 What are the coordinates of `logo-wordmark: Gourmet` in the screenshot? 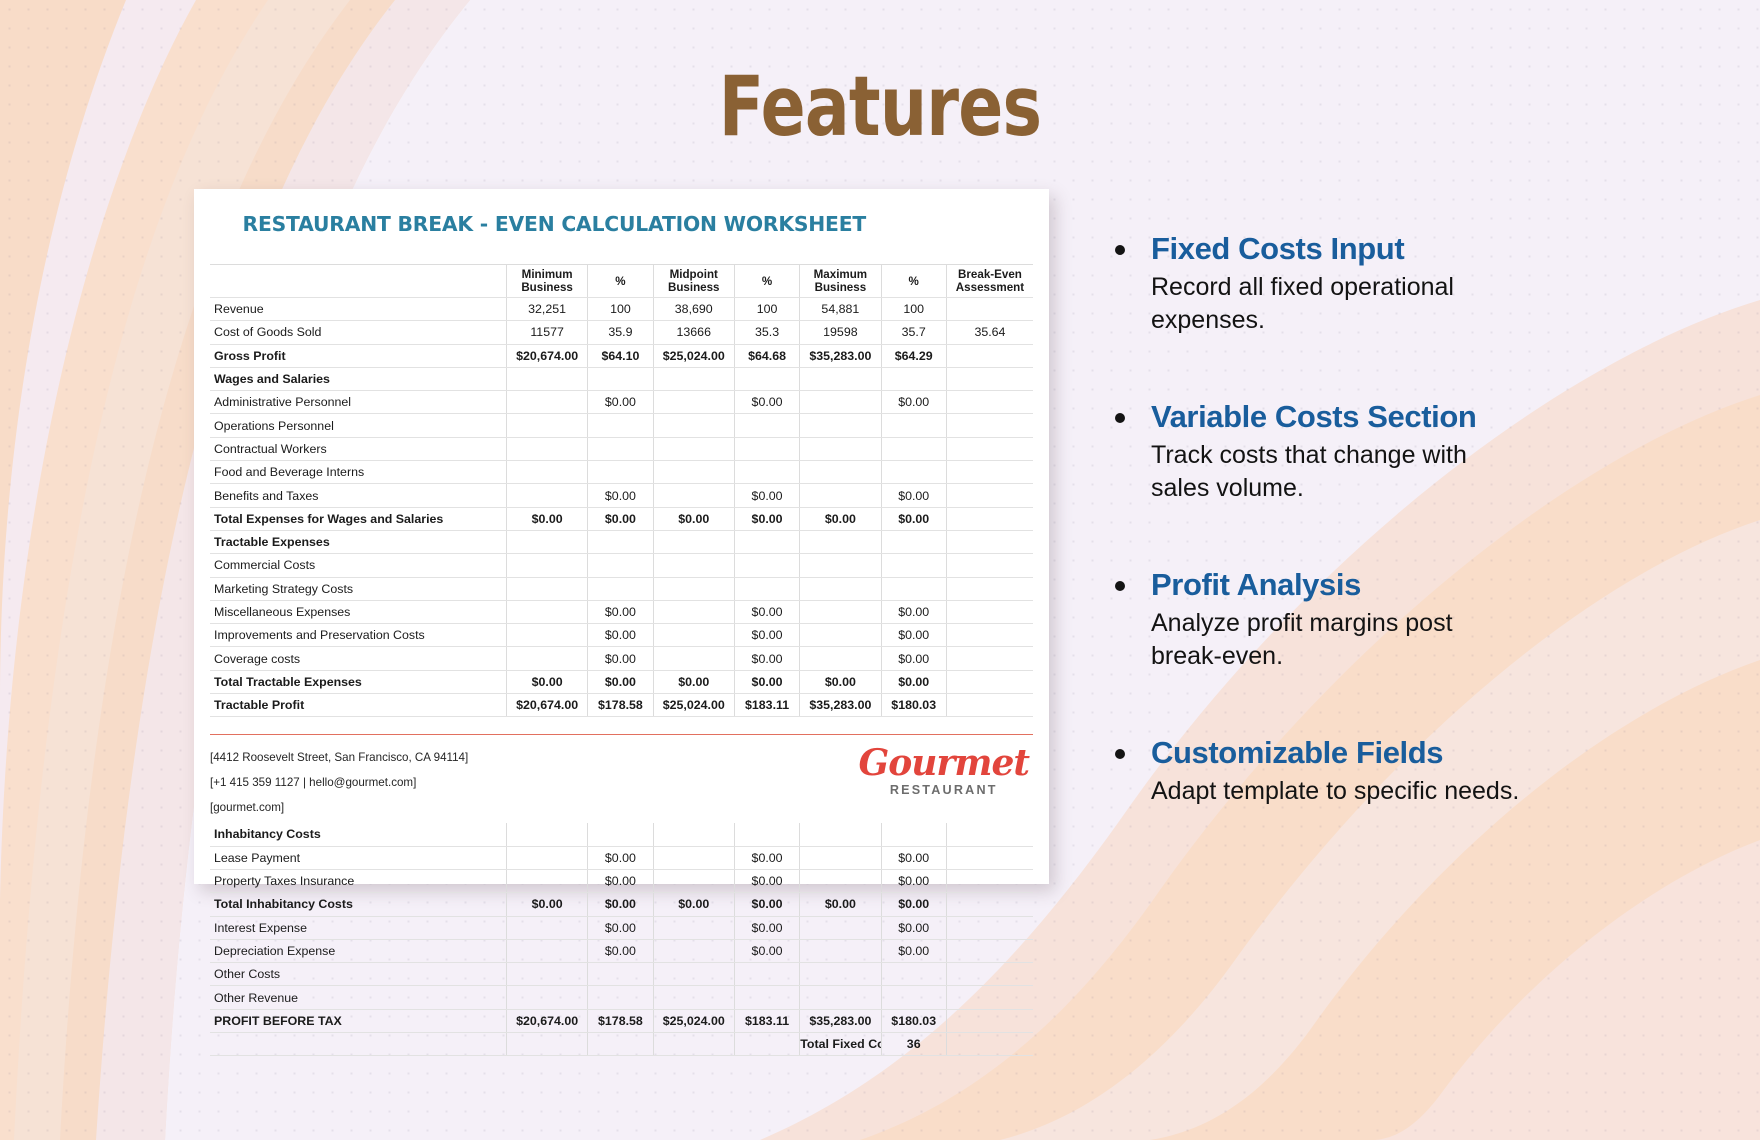 It's located at (944, 763).